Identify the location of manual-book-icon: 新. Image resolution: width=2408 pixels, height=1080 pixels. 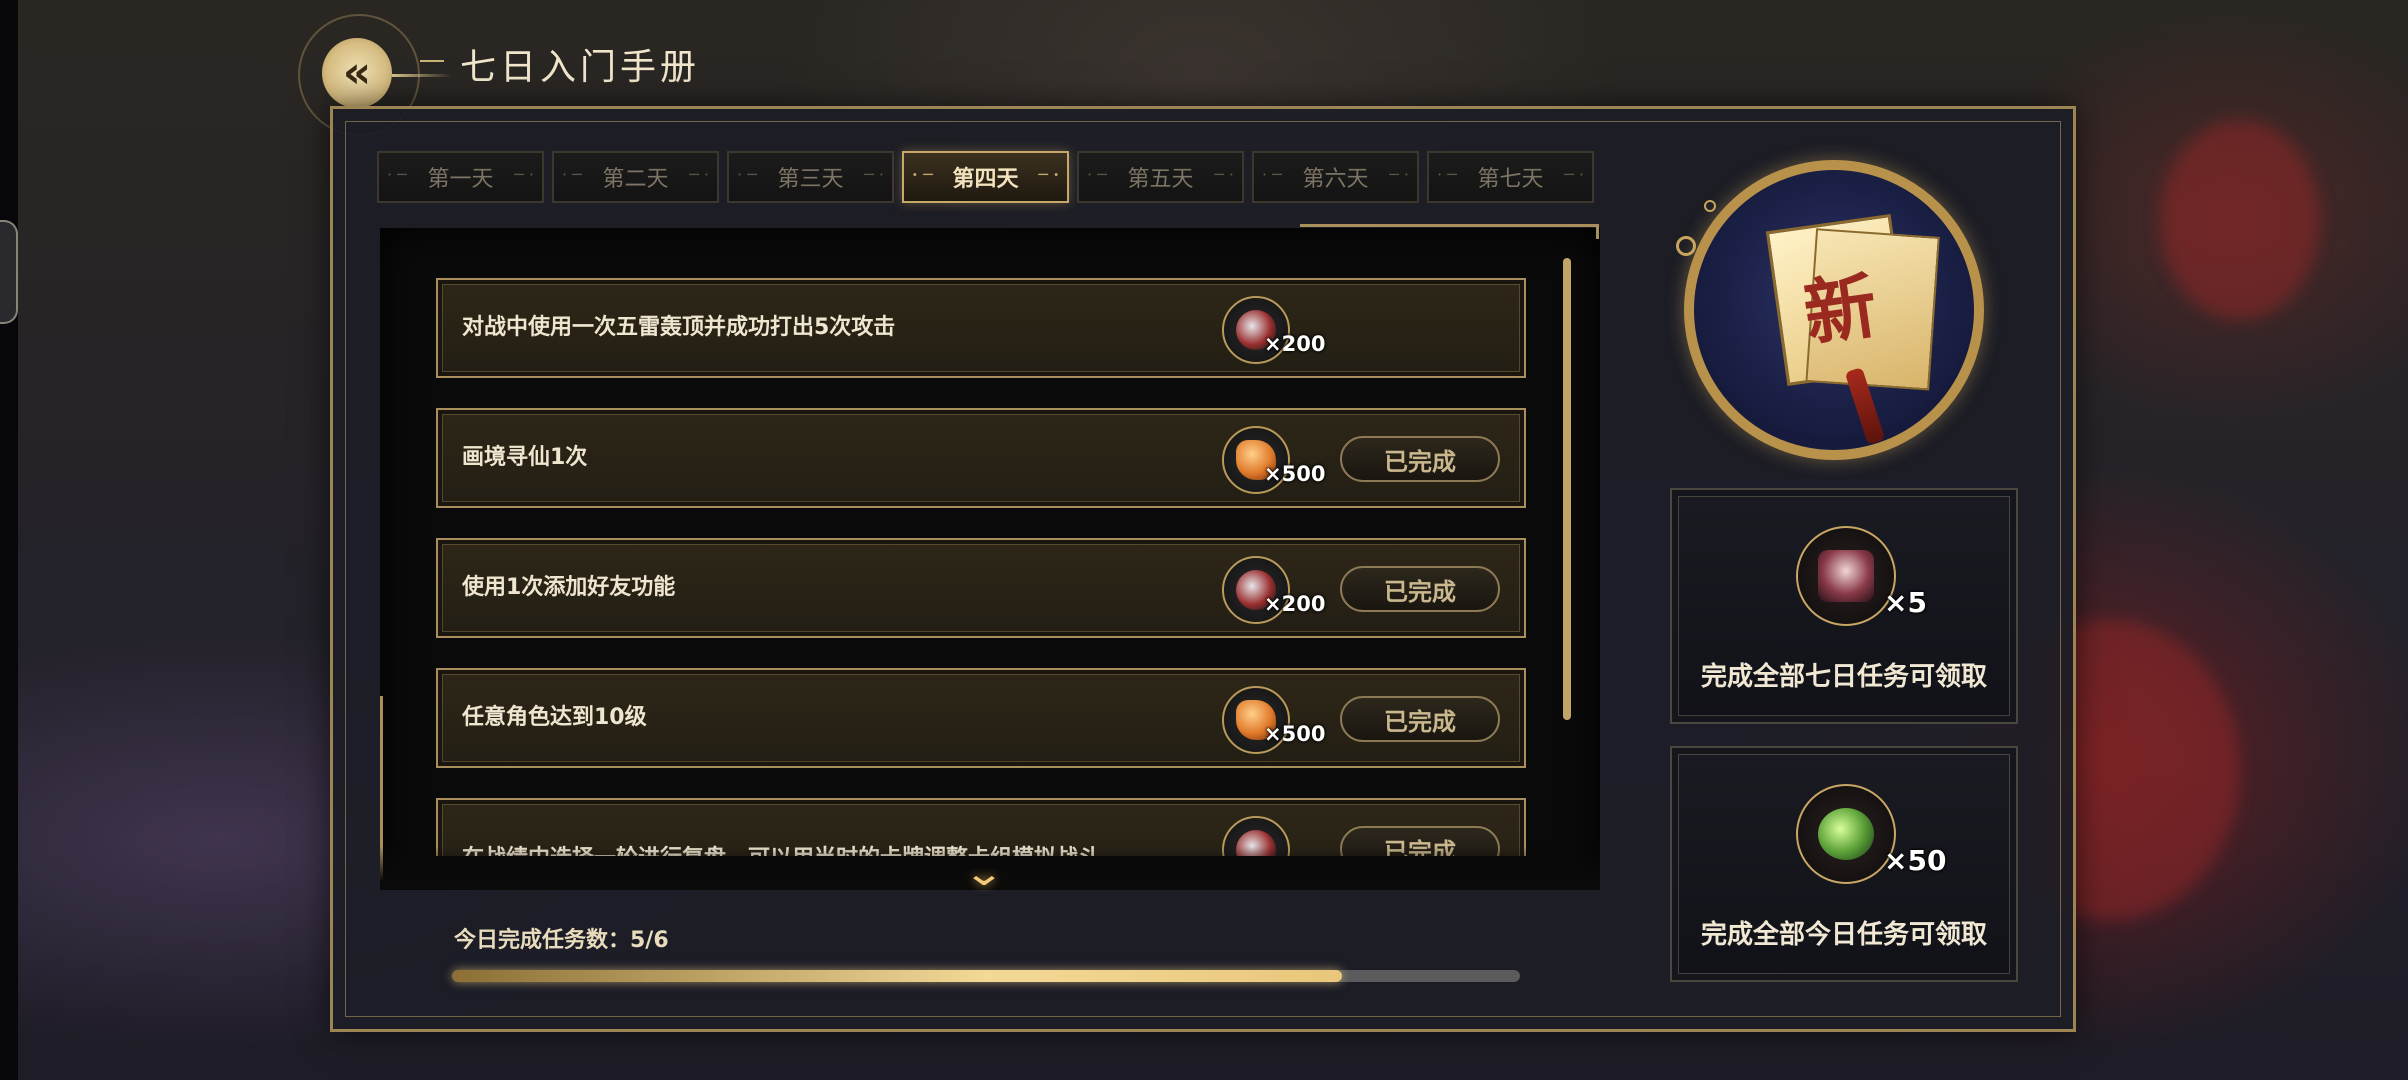
(1839, 300).